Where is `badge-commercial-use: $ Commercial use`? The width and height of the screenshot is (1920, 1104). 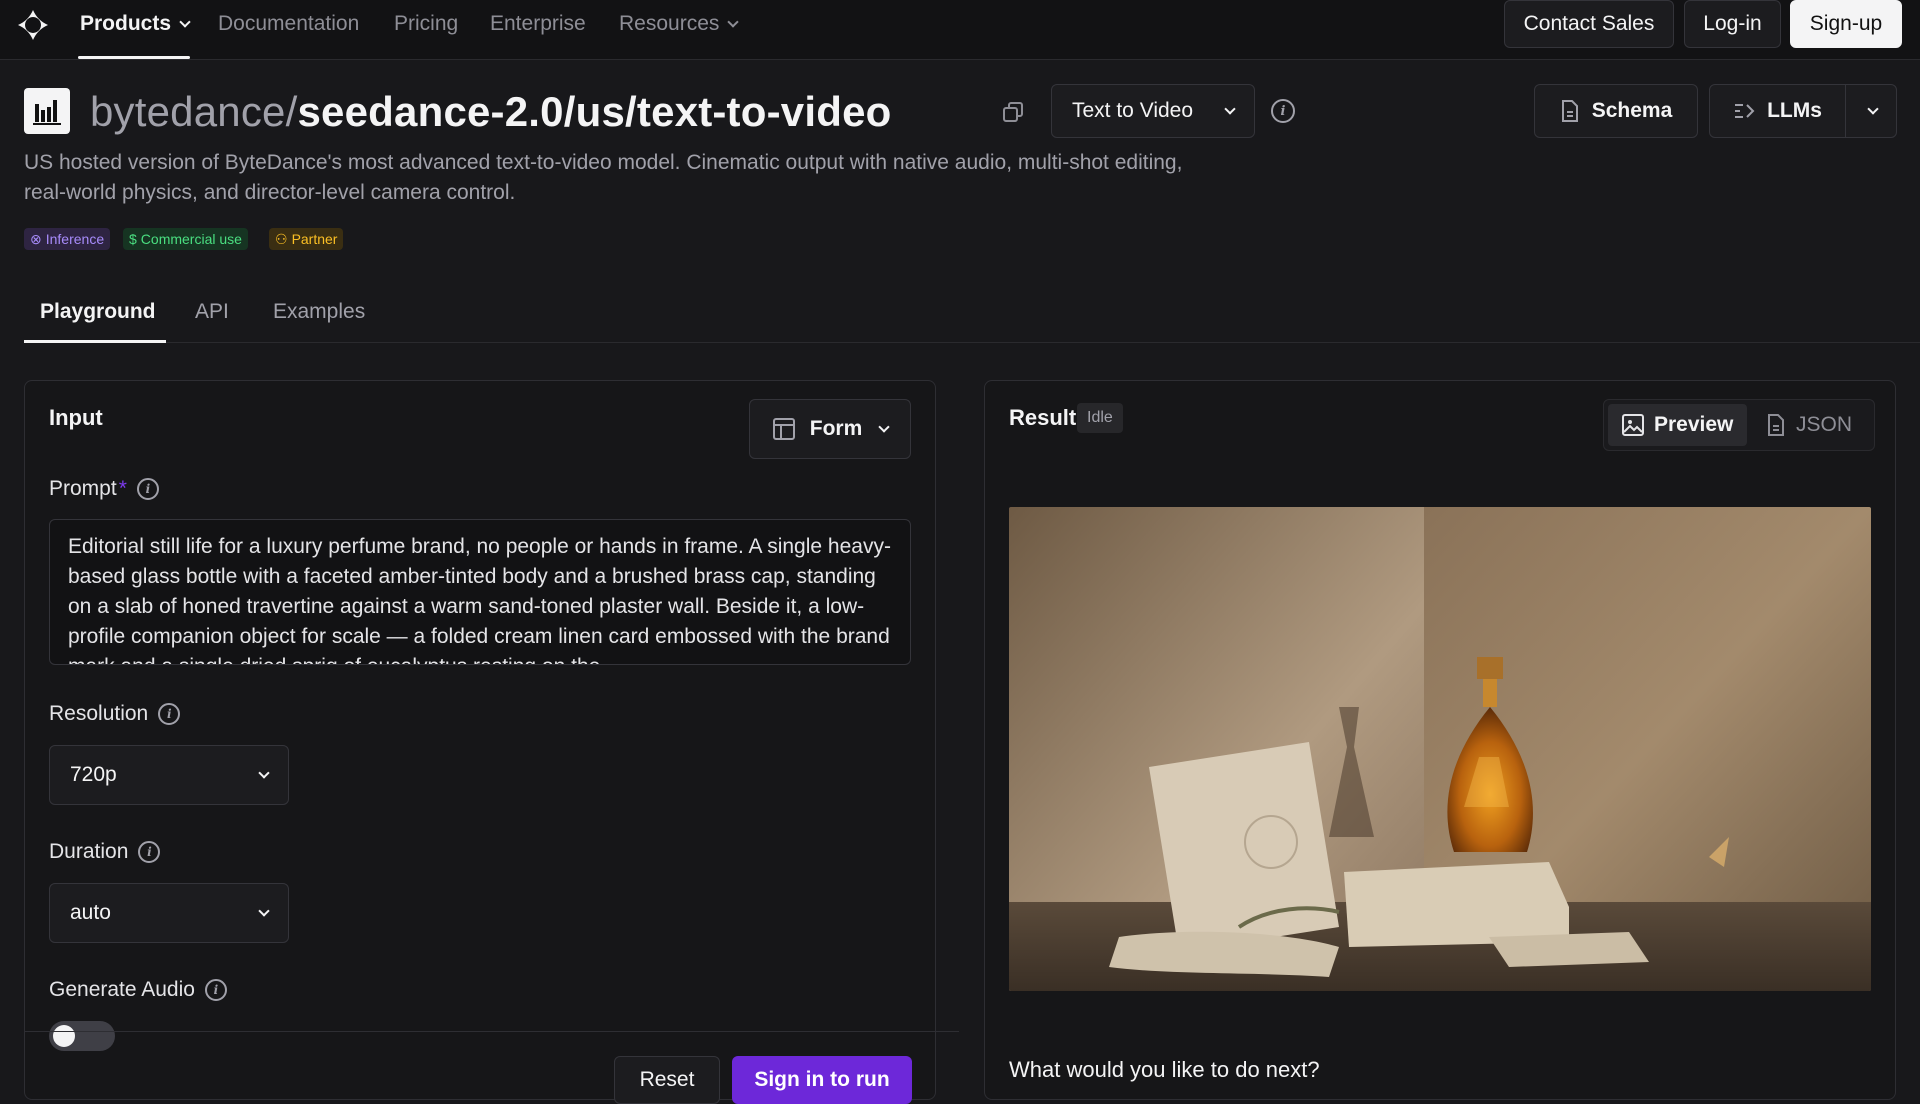
badge-commercial-use: $ Commercial use is located at coordinates (185, 239).